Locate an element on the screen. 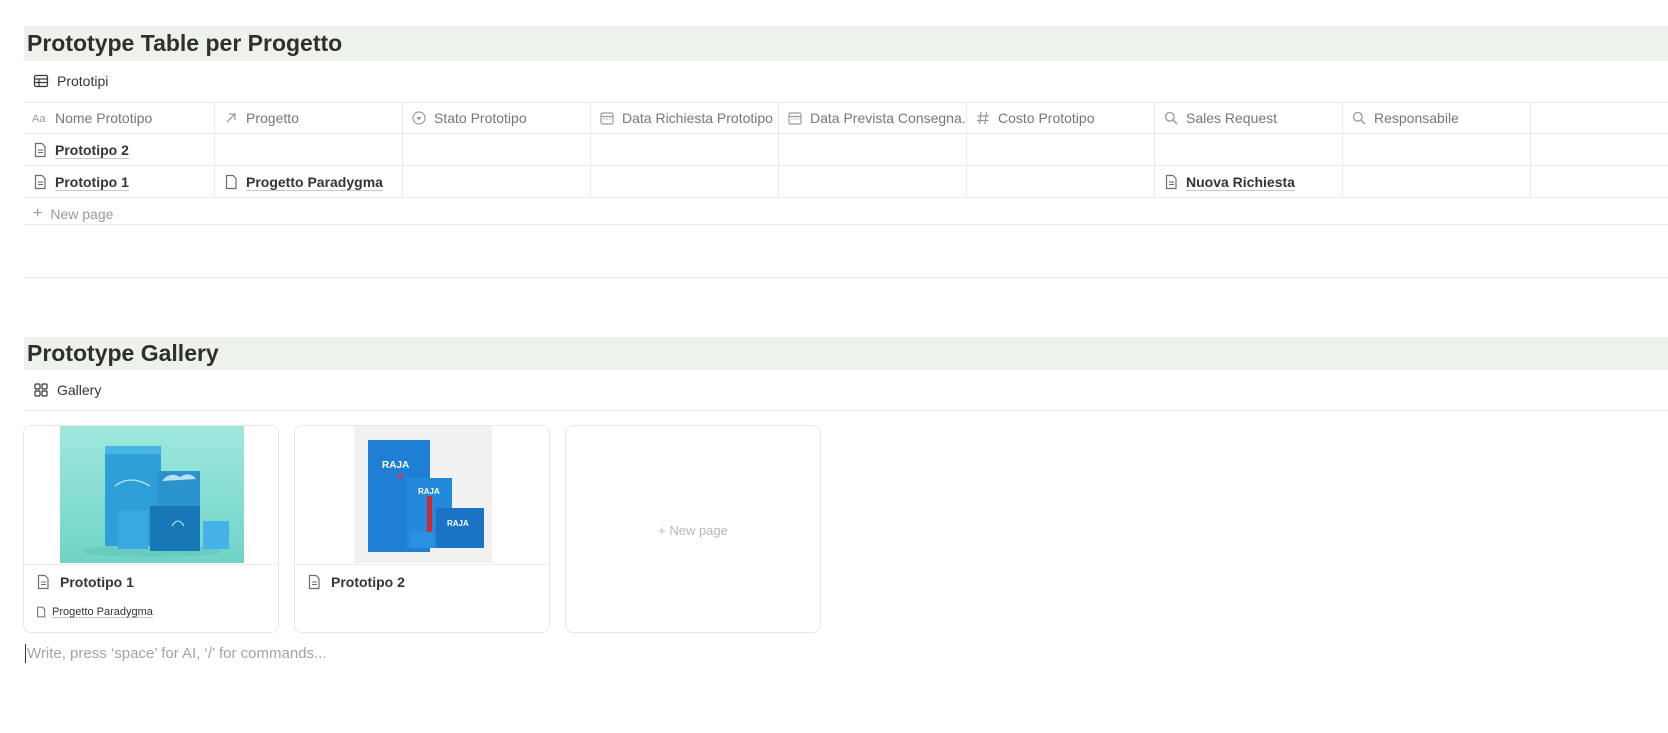 The height and width of the screenshot is (733, 1668). card-title-text: Prototipo 2 is located at coordinates (368, 582).